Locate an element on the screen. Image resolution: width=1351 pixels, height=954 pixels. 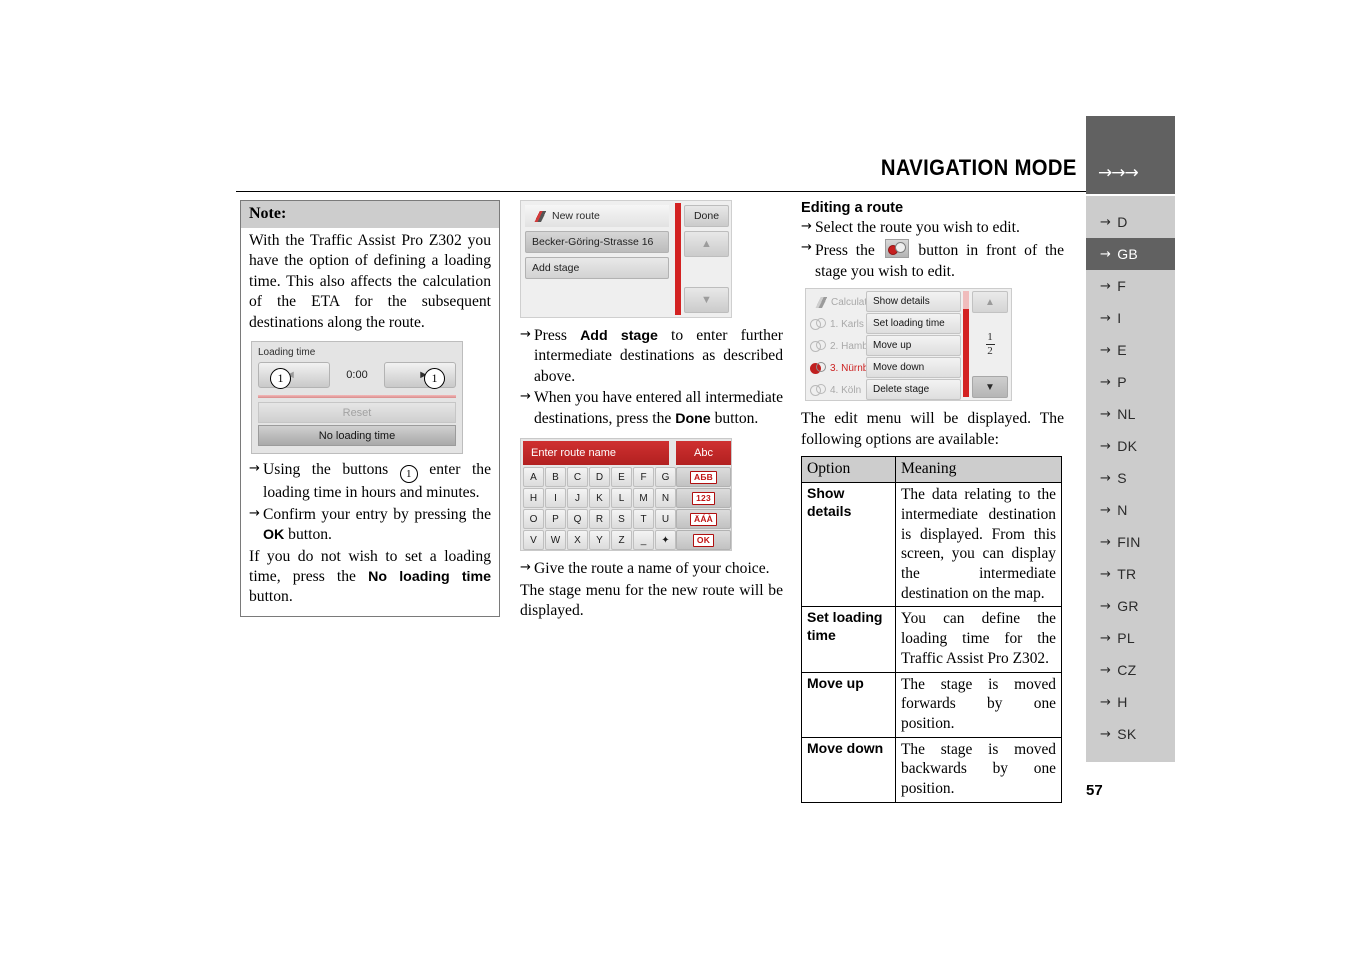
reset-button: Reset is located at coordinates (357, 413).